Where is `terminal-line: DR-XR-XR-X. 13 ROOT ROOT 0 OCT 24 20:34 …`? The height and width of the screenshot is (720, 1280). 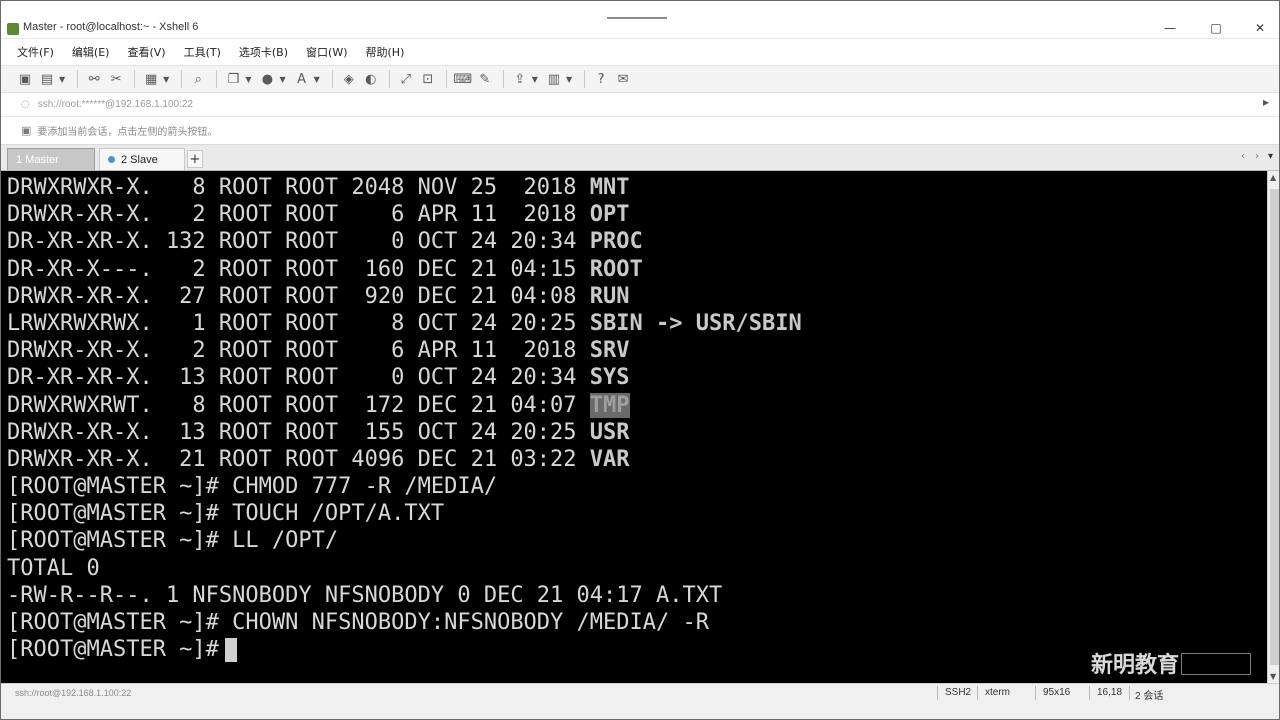 terminal-line: DR-XR-XR-X. 13 ROOT ROOT 0 OCT 24 20:34 … is located at coordinates (637, 377).